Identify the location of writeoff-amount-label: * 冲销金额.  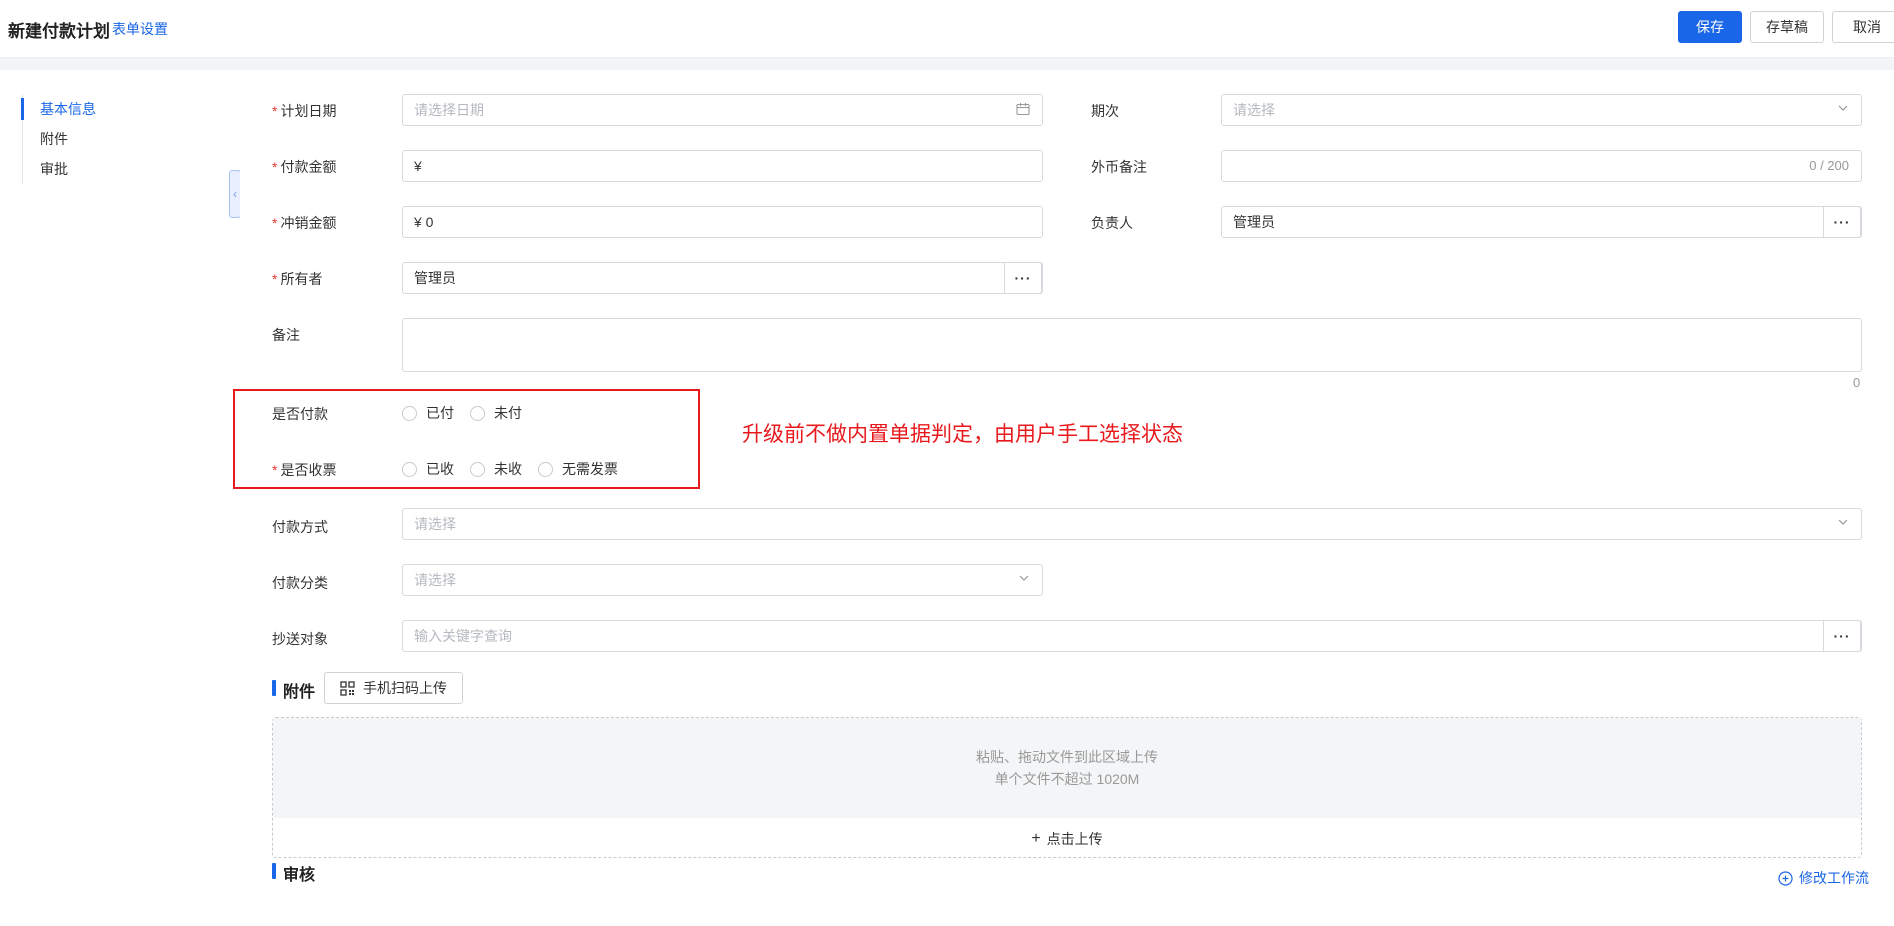
(304, 223).